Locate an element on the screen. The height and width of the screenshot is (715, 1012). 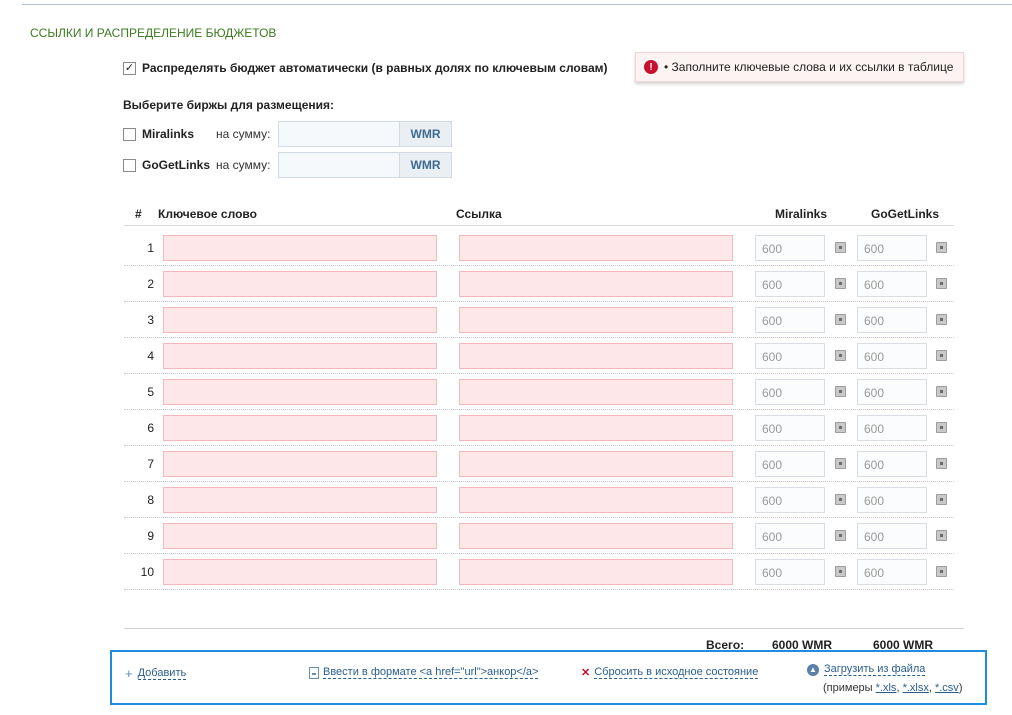
gogetlinks-currency-button: WMR is located at coordinates (426, 165).